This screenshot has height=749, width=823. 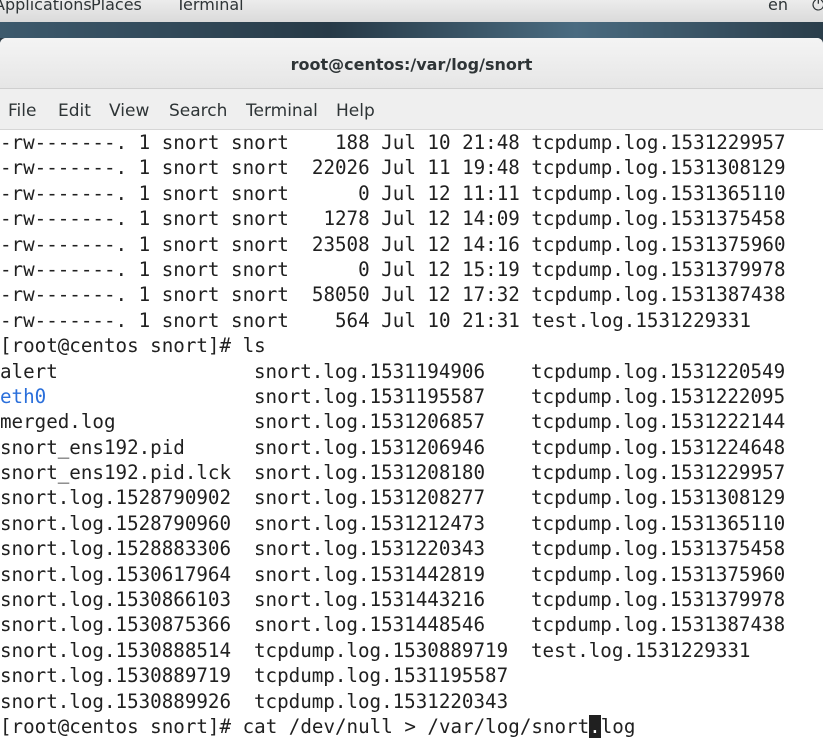 I want to click on file-entry: alert, so click(x=29, y=371).